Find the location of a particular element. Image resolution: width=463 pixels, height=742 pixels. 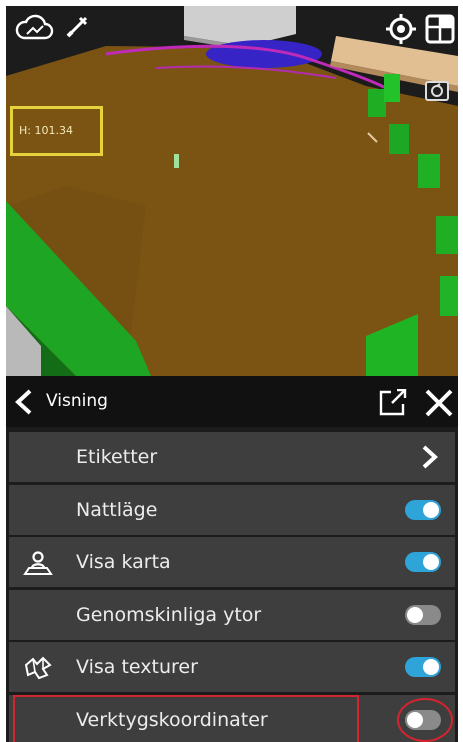

toggle-visa-karta is located at coordinates (423, 562).